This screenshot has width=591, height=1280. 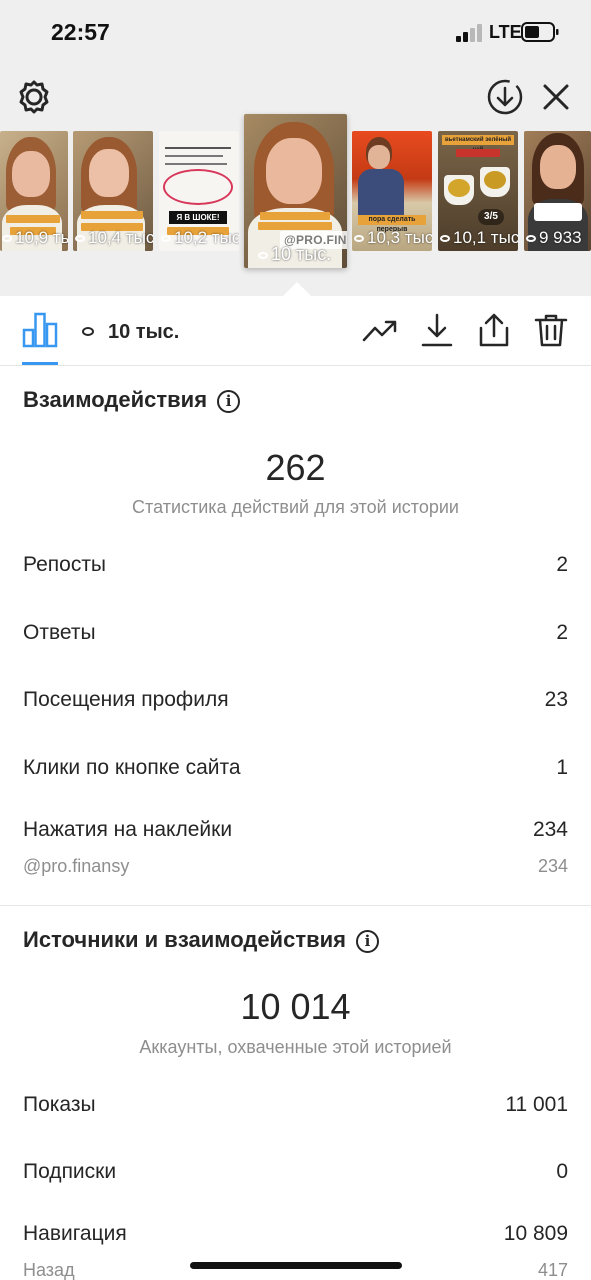 What do you see at coordinates (557, 191) in the screenshot?
I see `story-thumbnail: 9 933` at bounding box center [557, 191].